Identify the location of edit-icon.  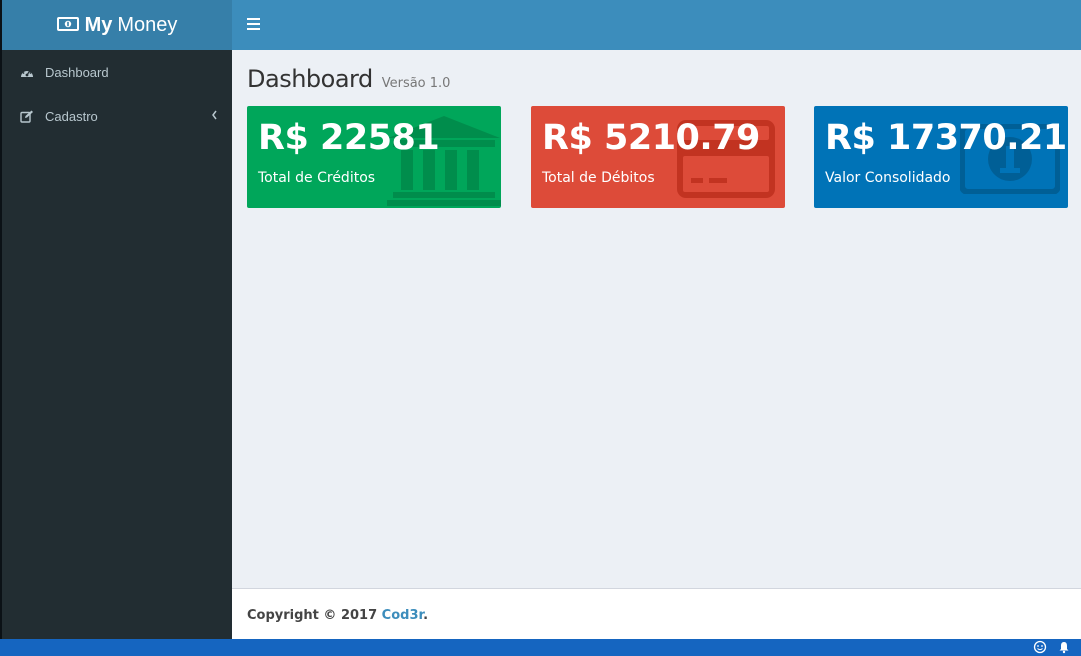
(28, 116).